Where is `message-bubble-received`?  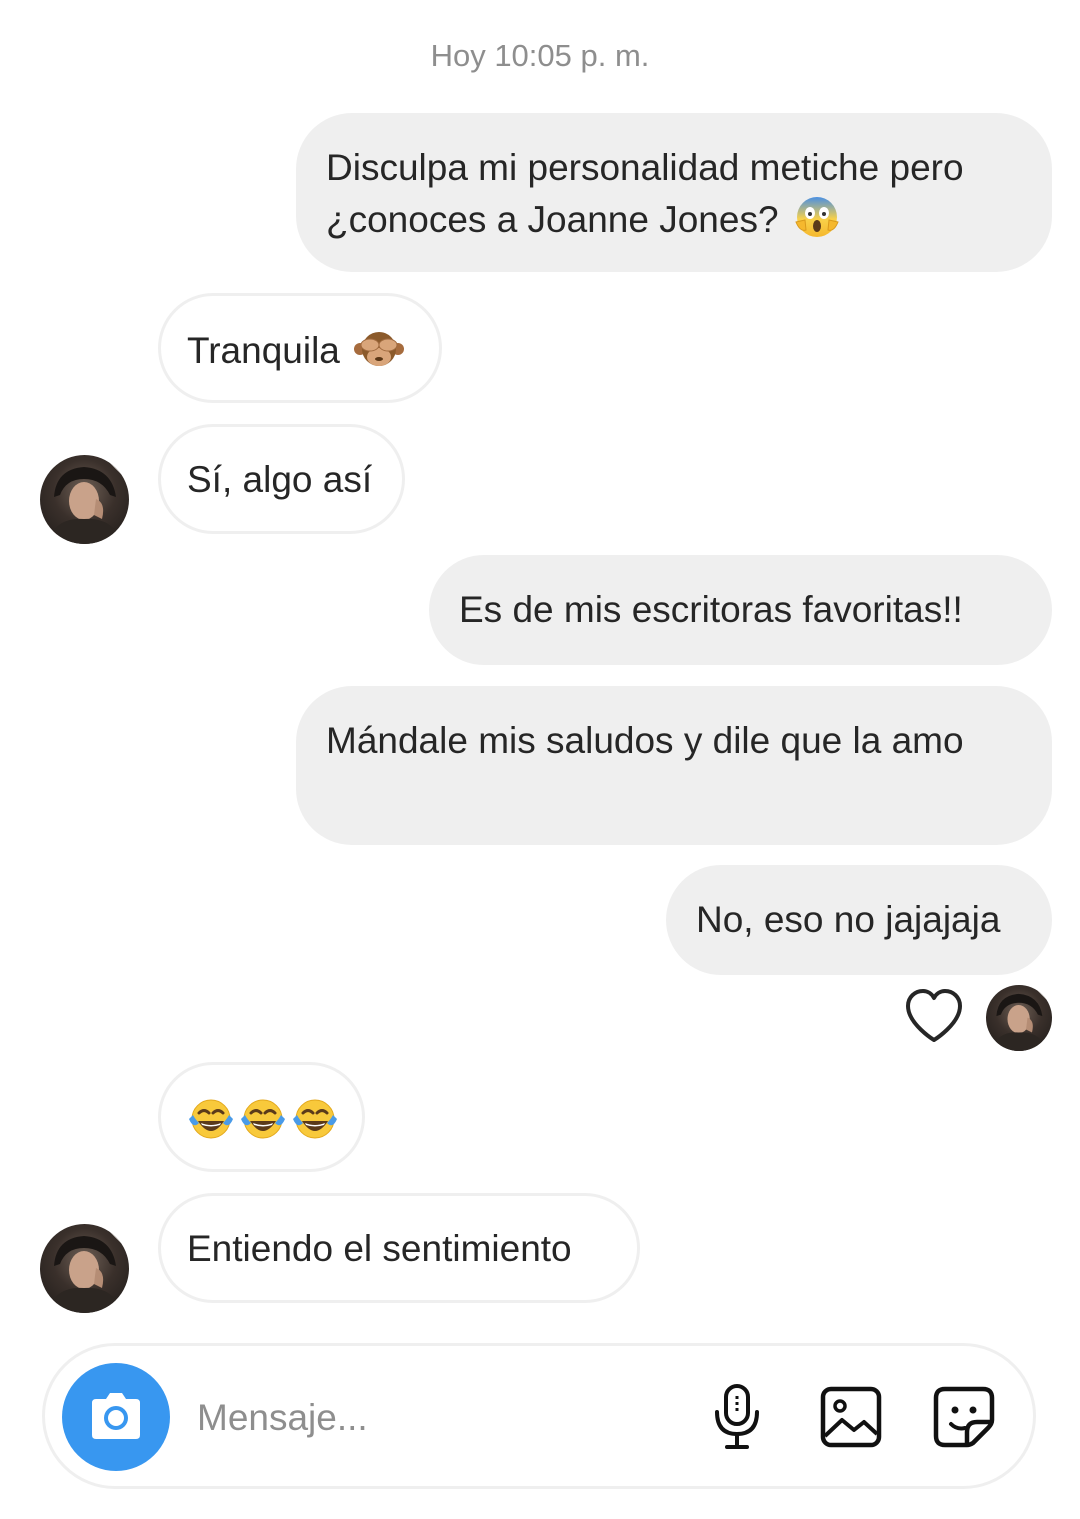
message-bubble-received is located at coordinates (261, 1117).